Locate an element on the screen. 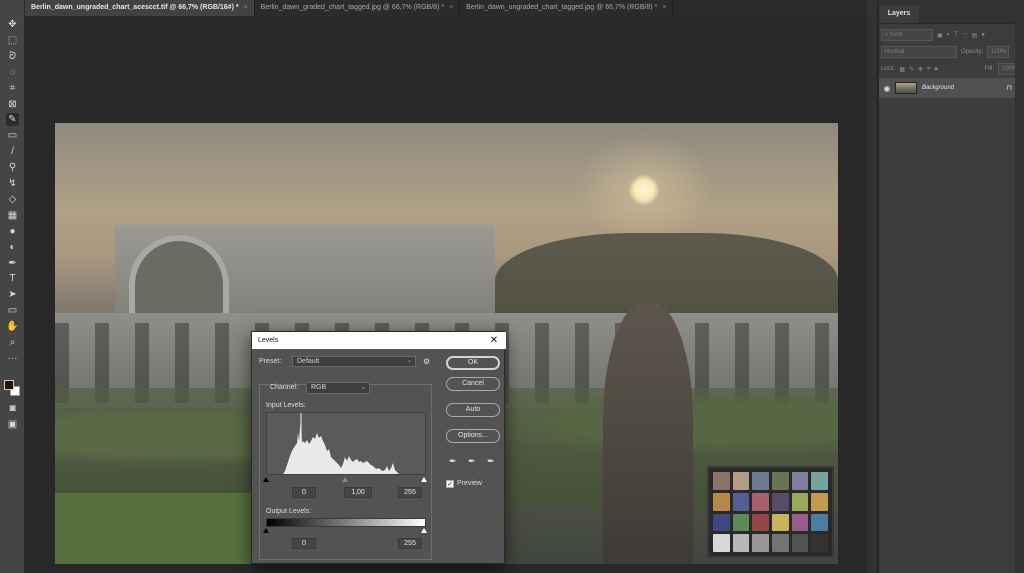 The image size is (1024, 573). frame-tool-icon: ⊠ is located at coordinates (12, 104).